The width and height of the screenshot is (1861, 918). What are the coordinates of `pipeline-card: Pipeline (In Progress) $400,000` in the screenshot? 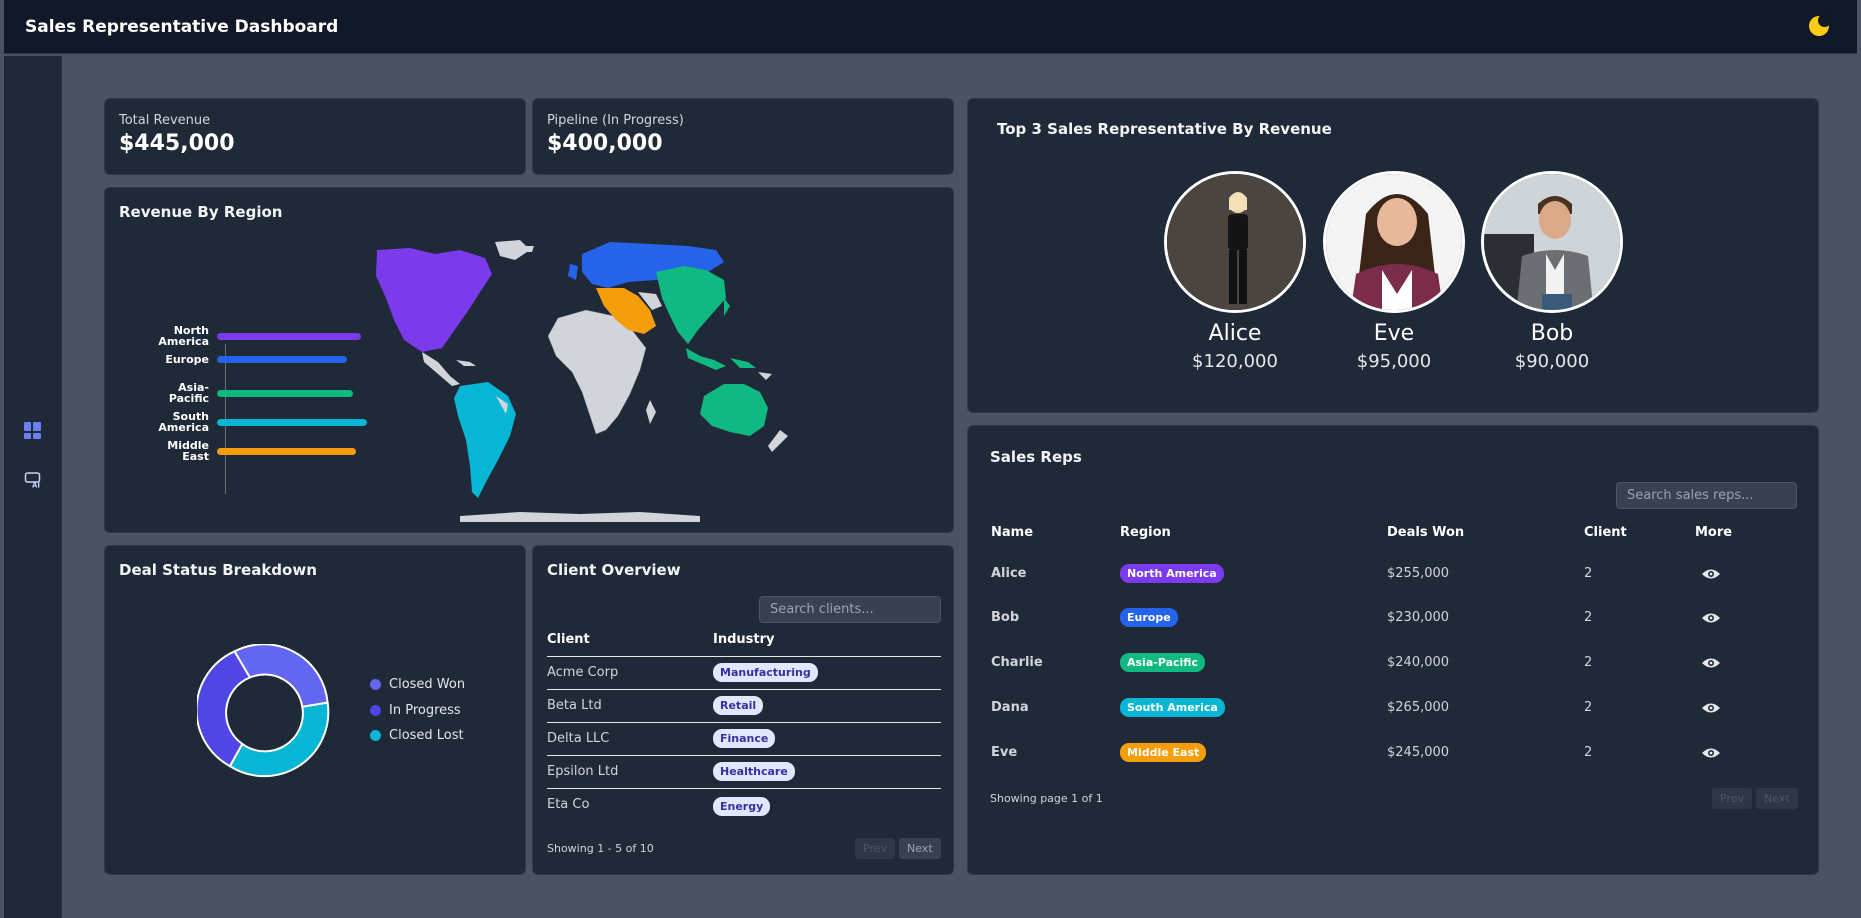 It's located at (743, 136).